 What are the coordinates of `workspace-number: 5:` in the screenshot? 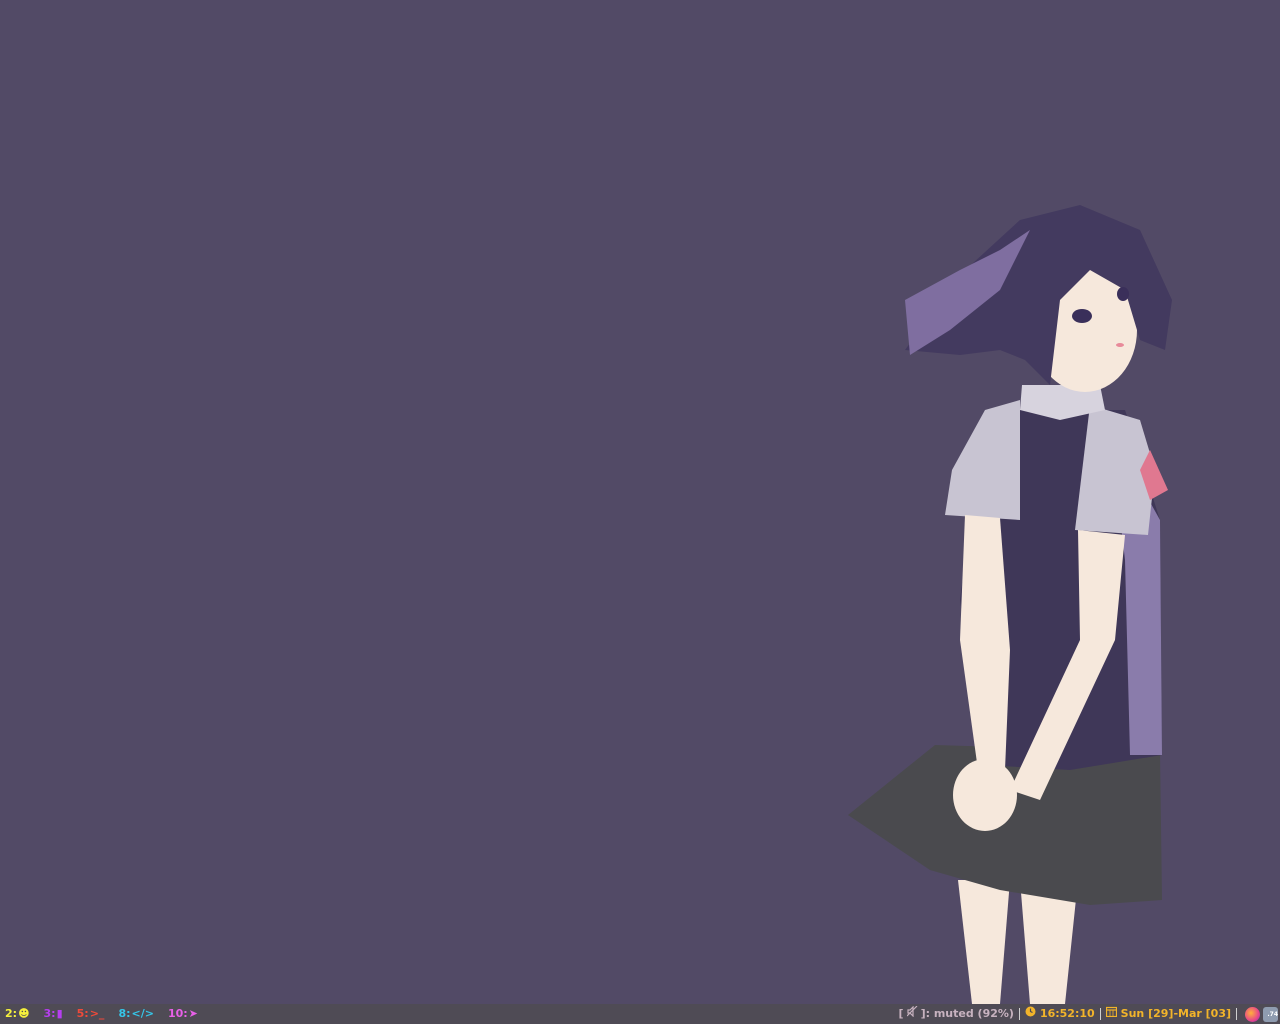 It's located at (82, 1013).